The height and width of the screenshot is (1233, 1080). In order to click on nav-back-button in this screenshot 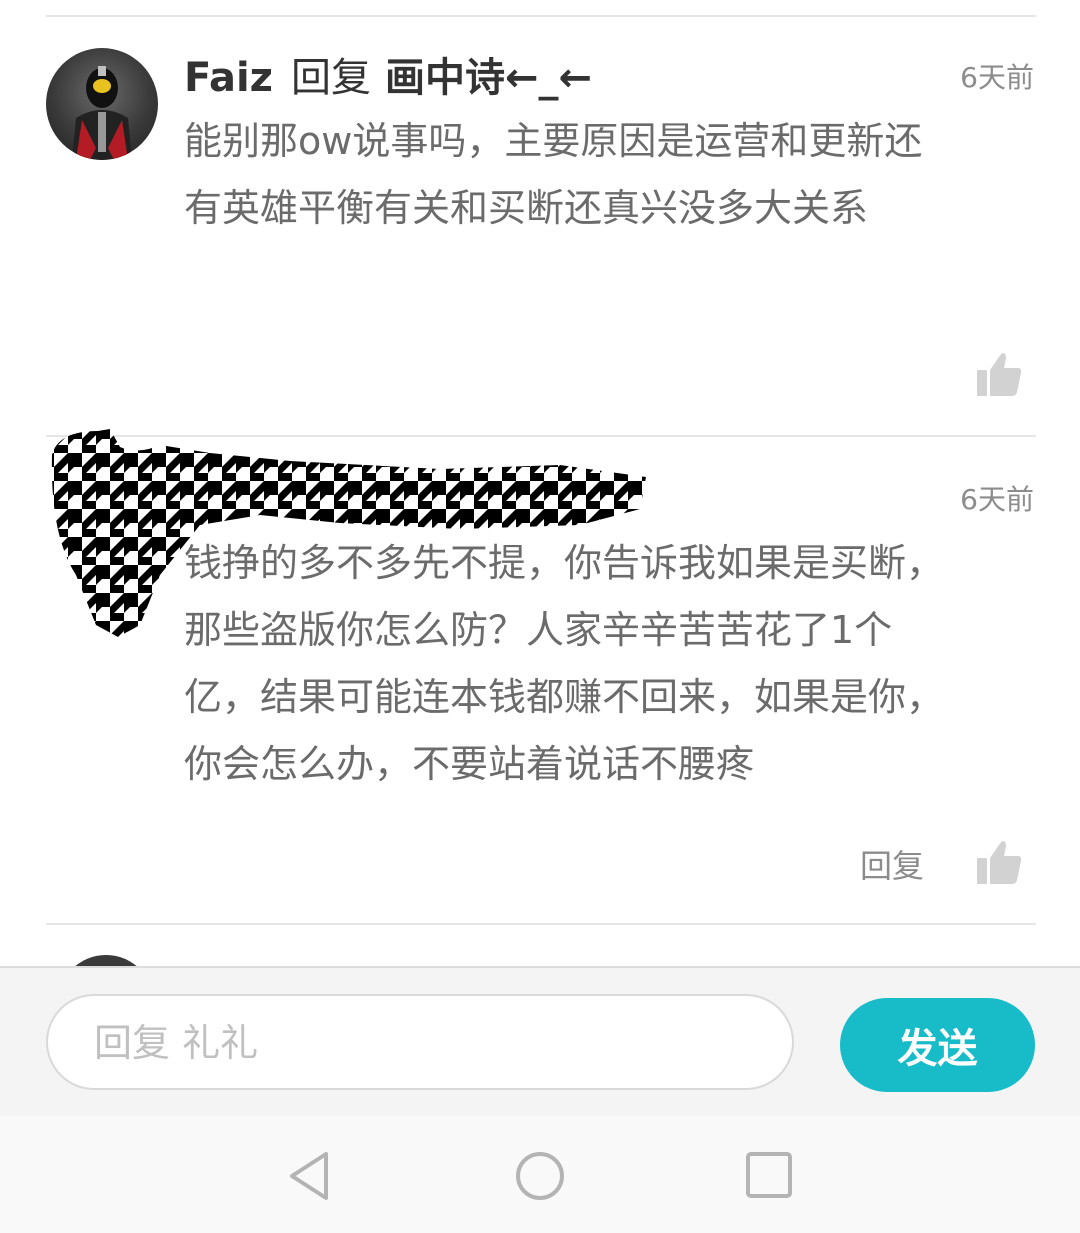, I will do `click(310, 1174)`.